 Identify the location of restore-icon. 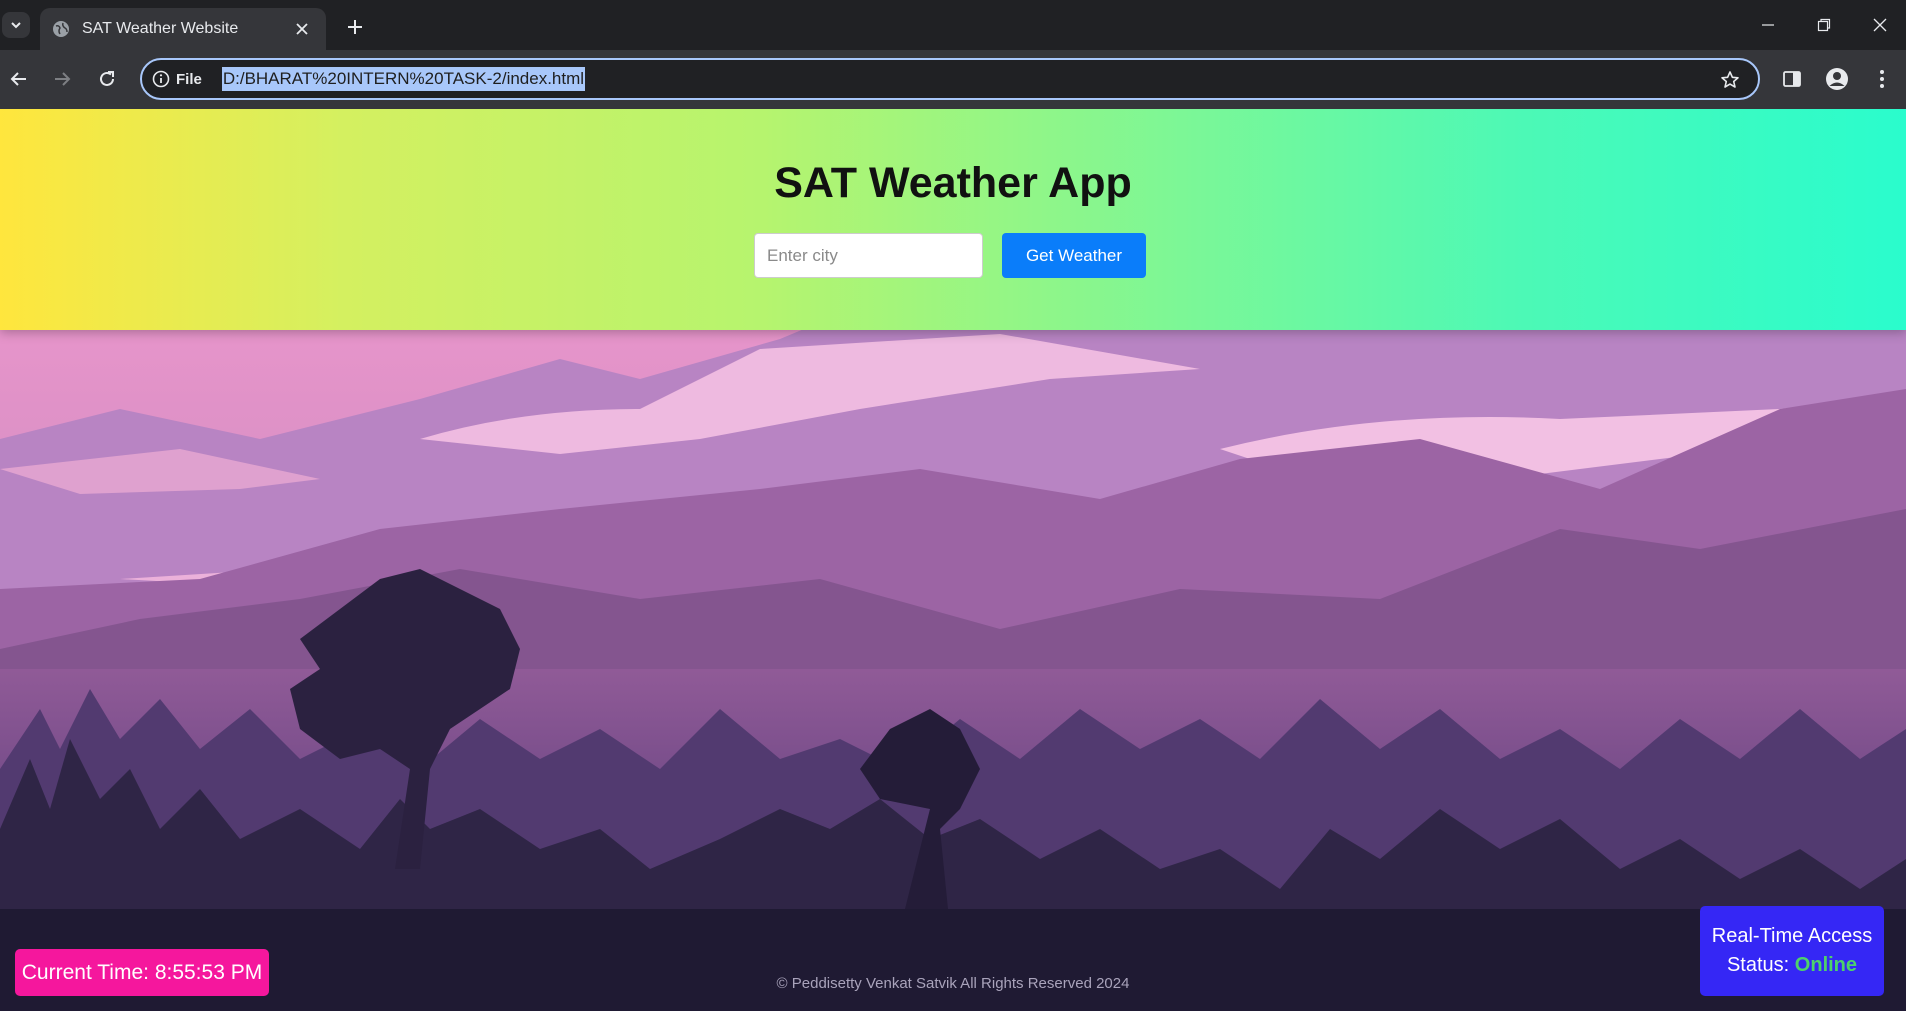
(1824, 25).